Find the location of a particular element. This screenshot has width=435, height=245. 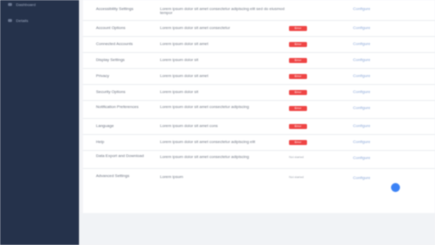

setting-description: Lorem ipsum is located at coordinates (172, 177).